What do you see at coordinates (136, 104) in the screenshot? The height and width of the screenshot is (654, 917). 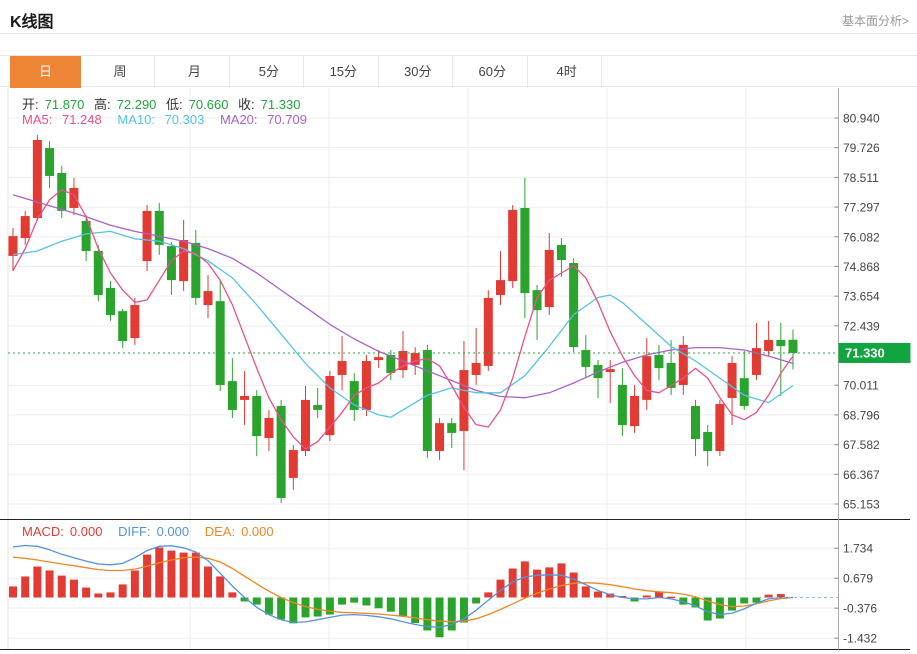 I see `high-value: 72.290` at bounding box center [136, 104].